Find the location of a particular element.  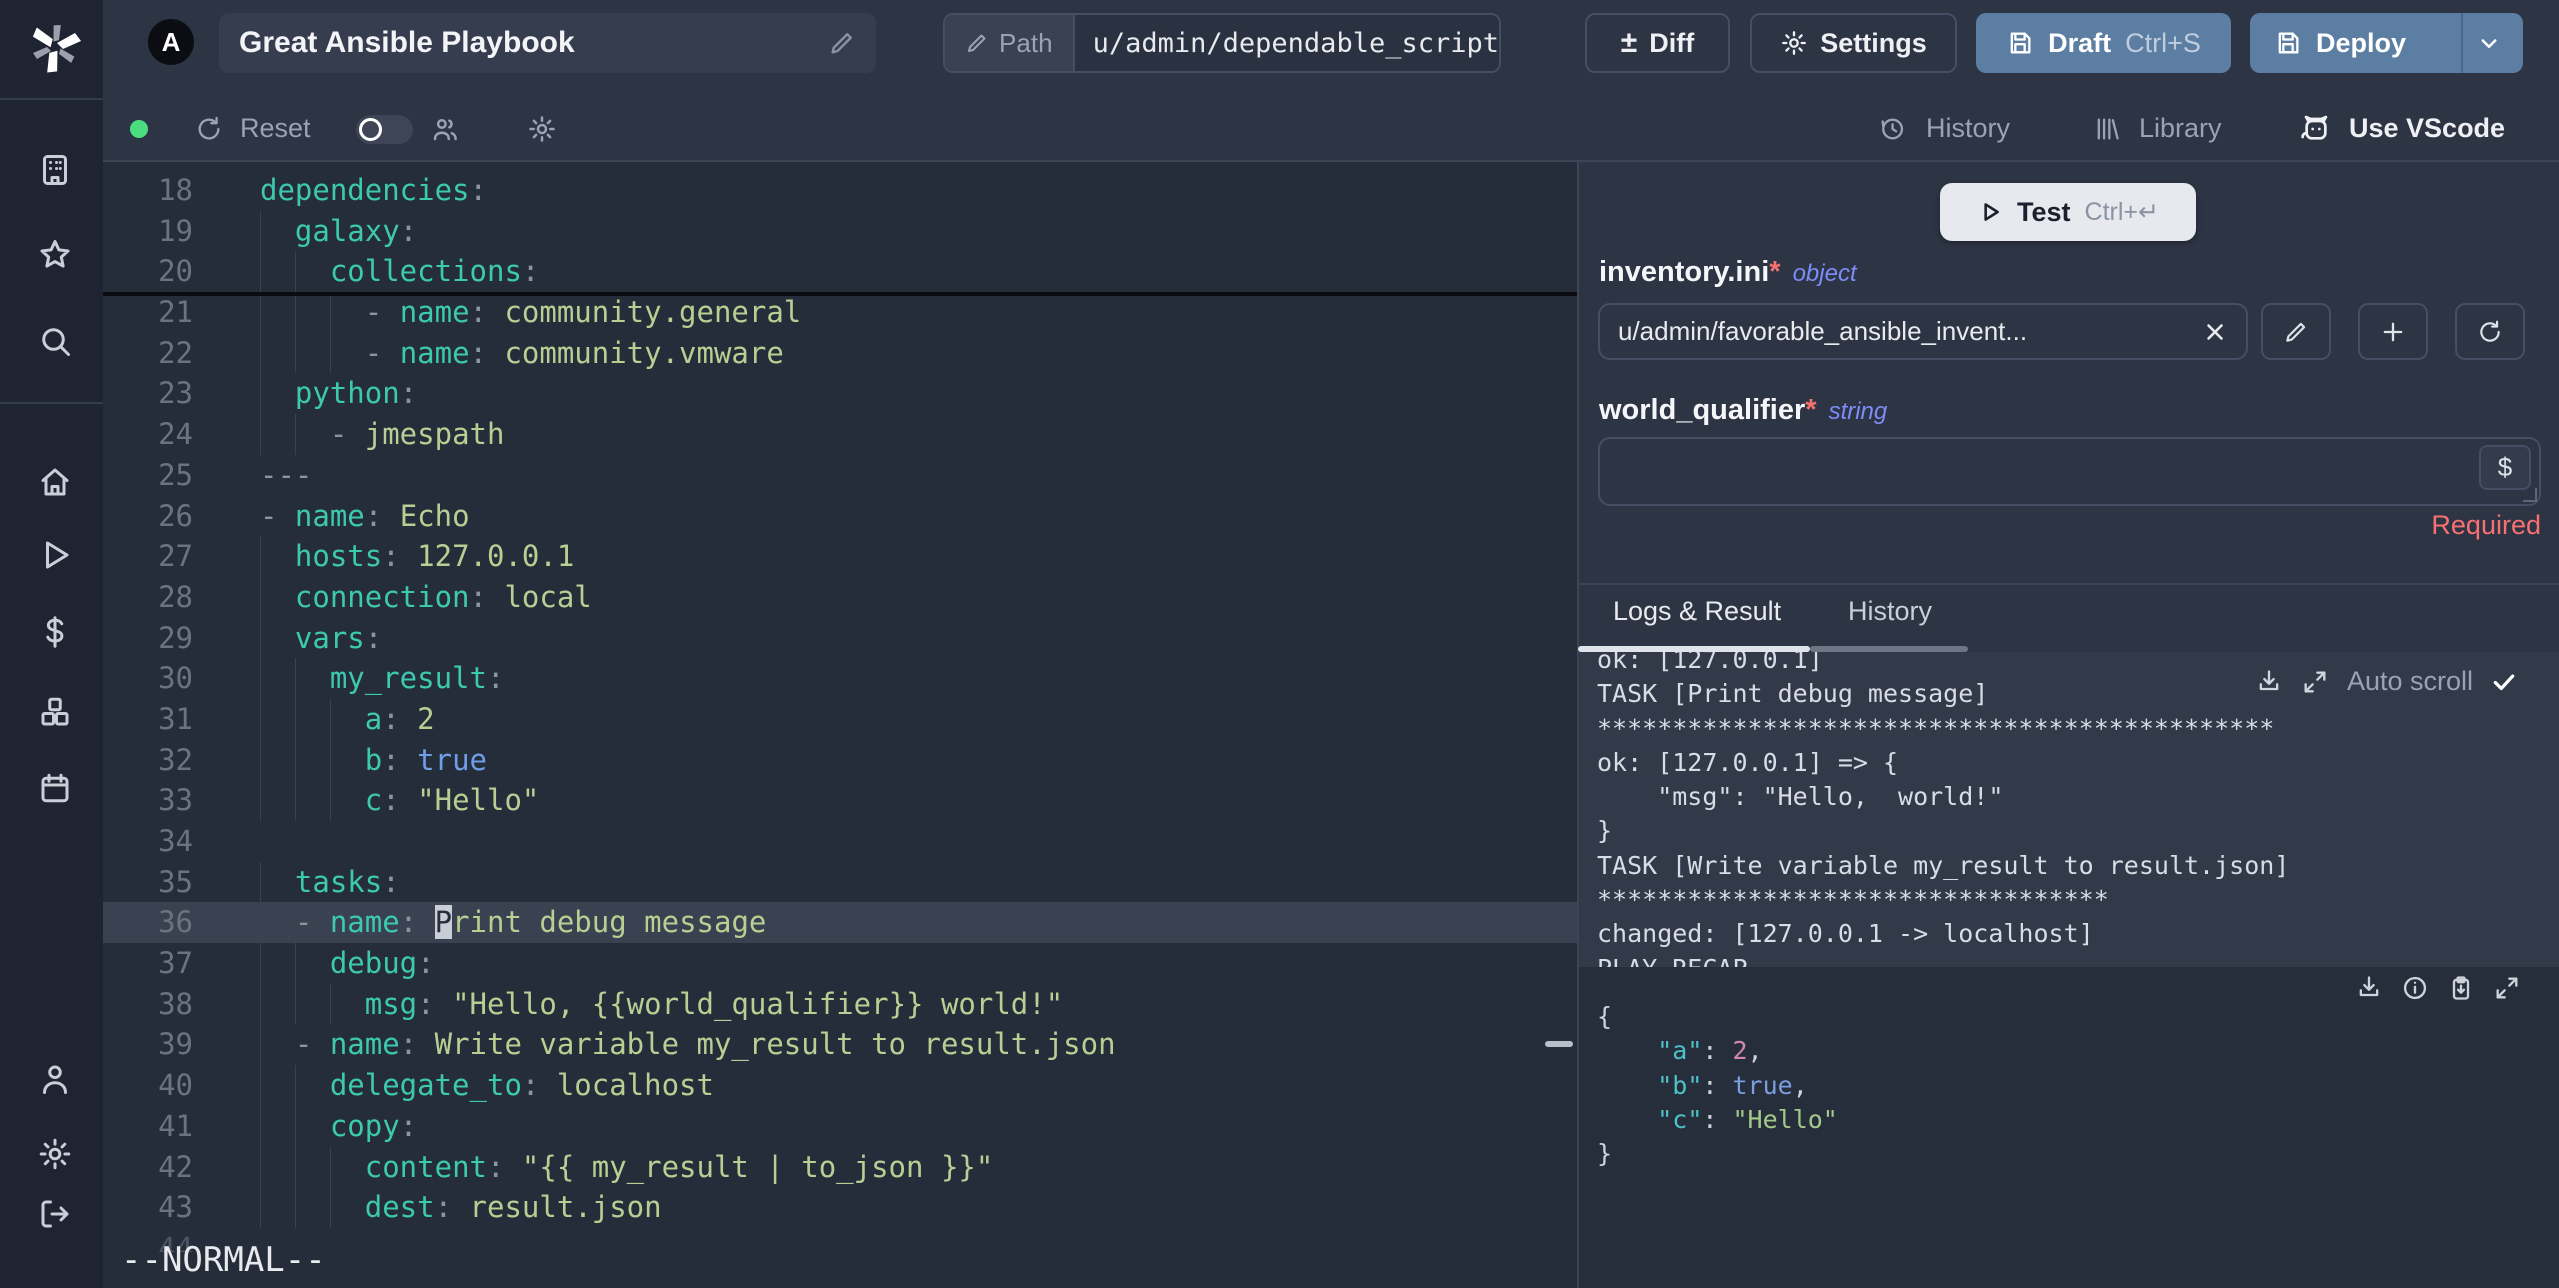

settings-button: Settings is located at coordinates (1853, 43).